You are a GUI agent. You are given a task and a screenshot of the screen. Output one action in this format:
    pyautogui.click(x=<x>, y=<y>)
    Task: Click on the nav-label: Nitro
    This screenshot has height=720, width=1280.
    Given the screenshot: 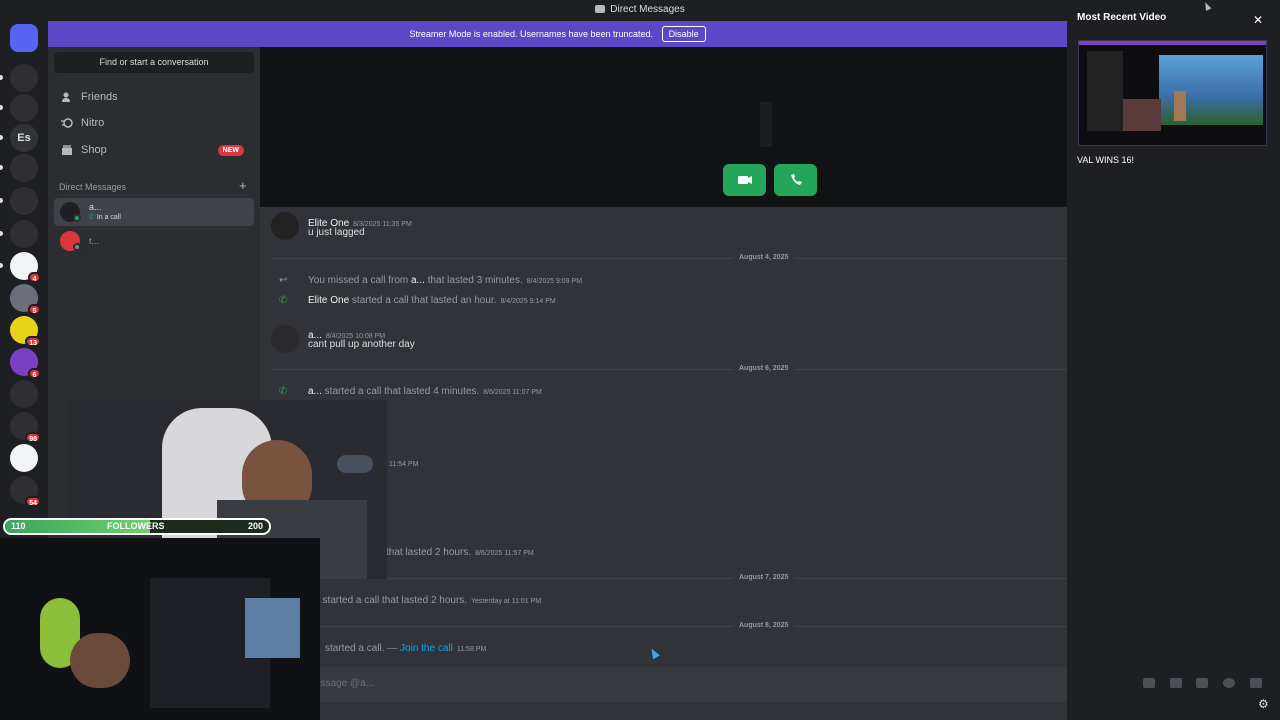 What is the action you would take?
    pyautogui.click(x=93, y=123)
    